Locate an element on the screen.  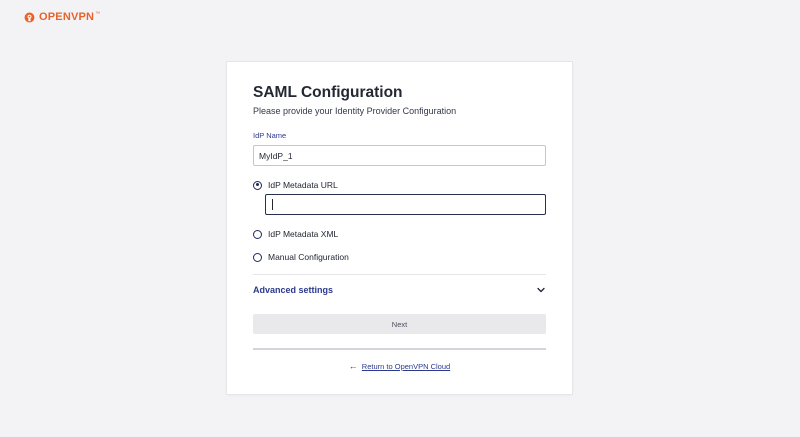
radio-option-metadata-url: IdP Metadata URL is located at coordinates (295, 185).